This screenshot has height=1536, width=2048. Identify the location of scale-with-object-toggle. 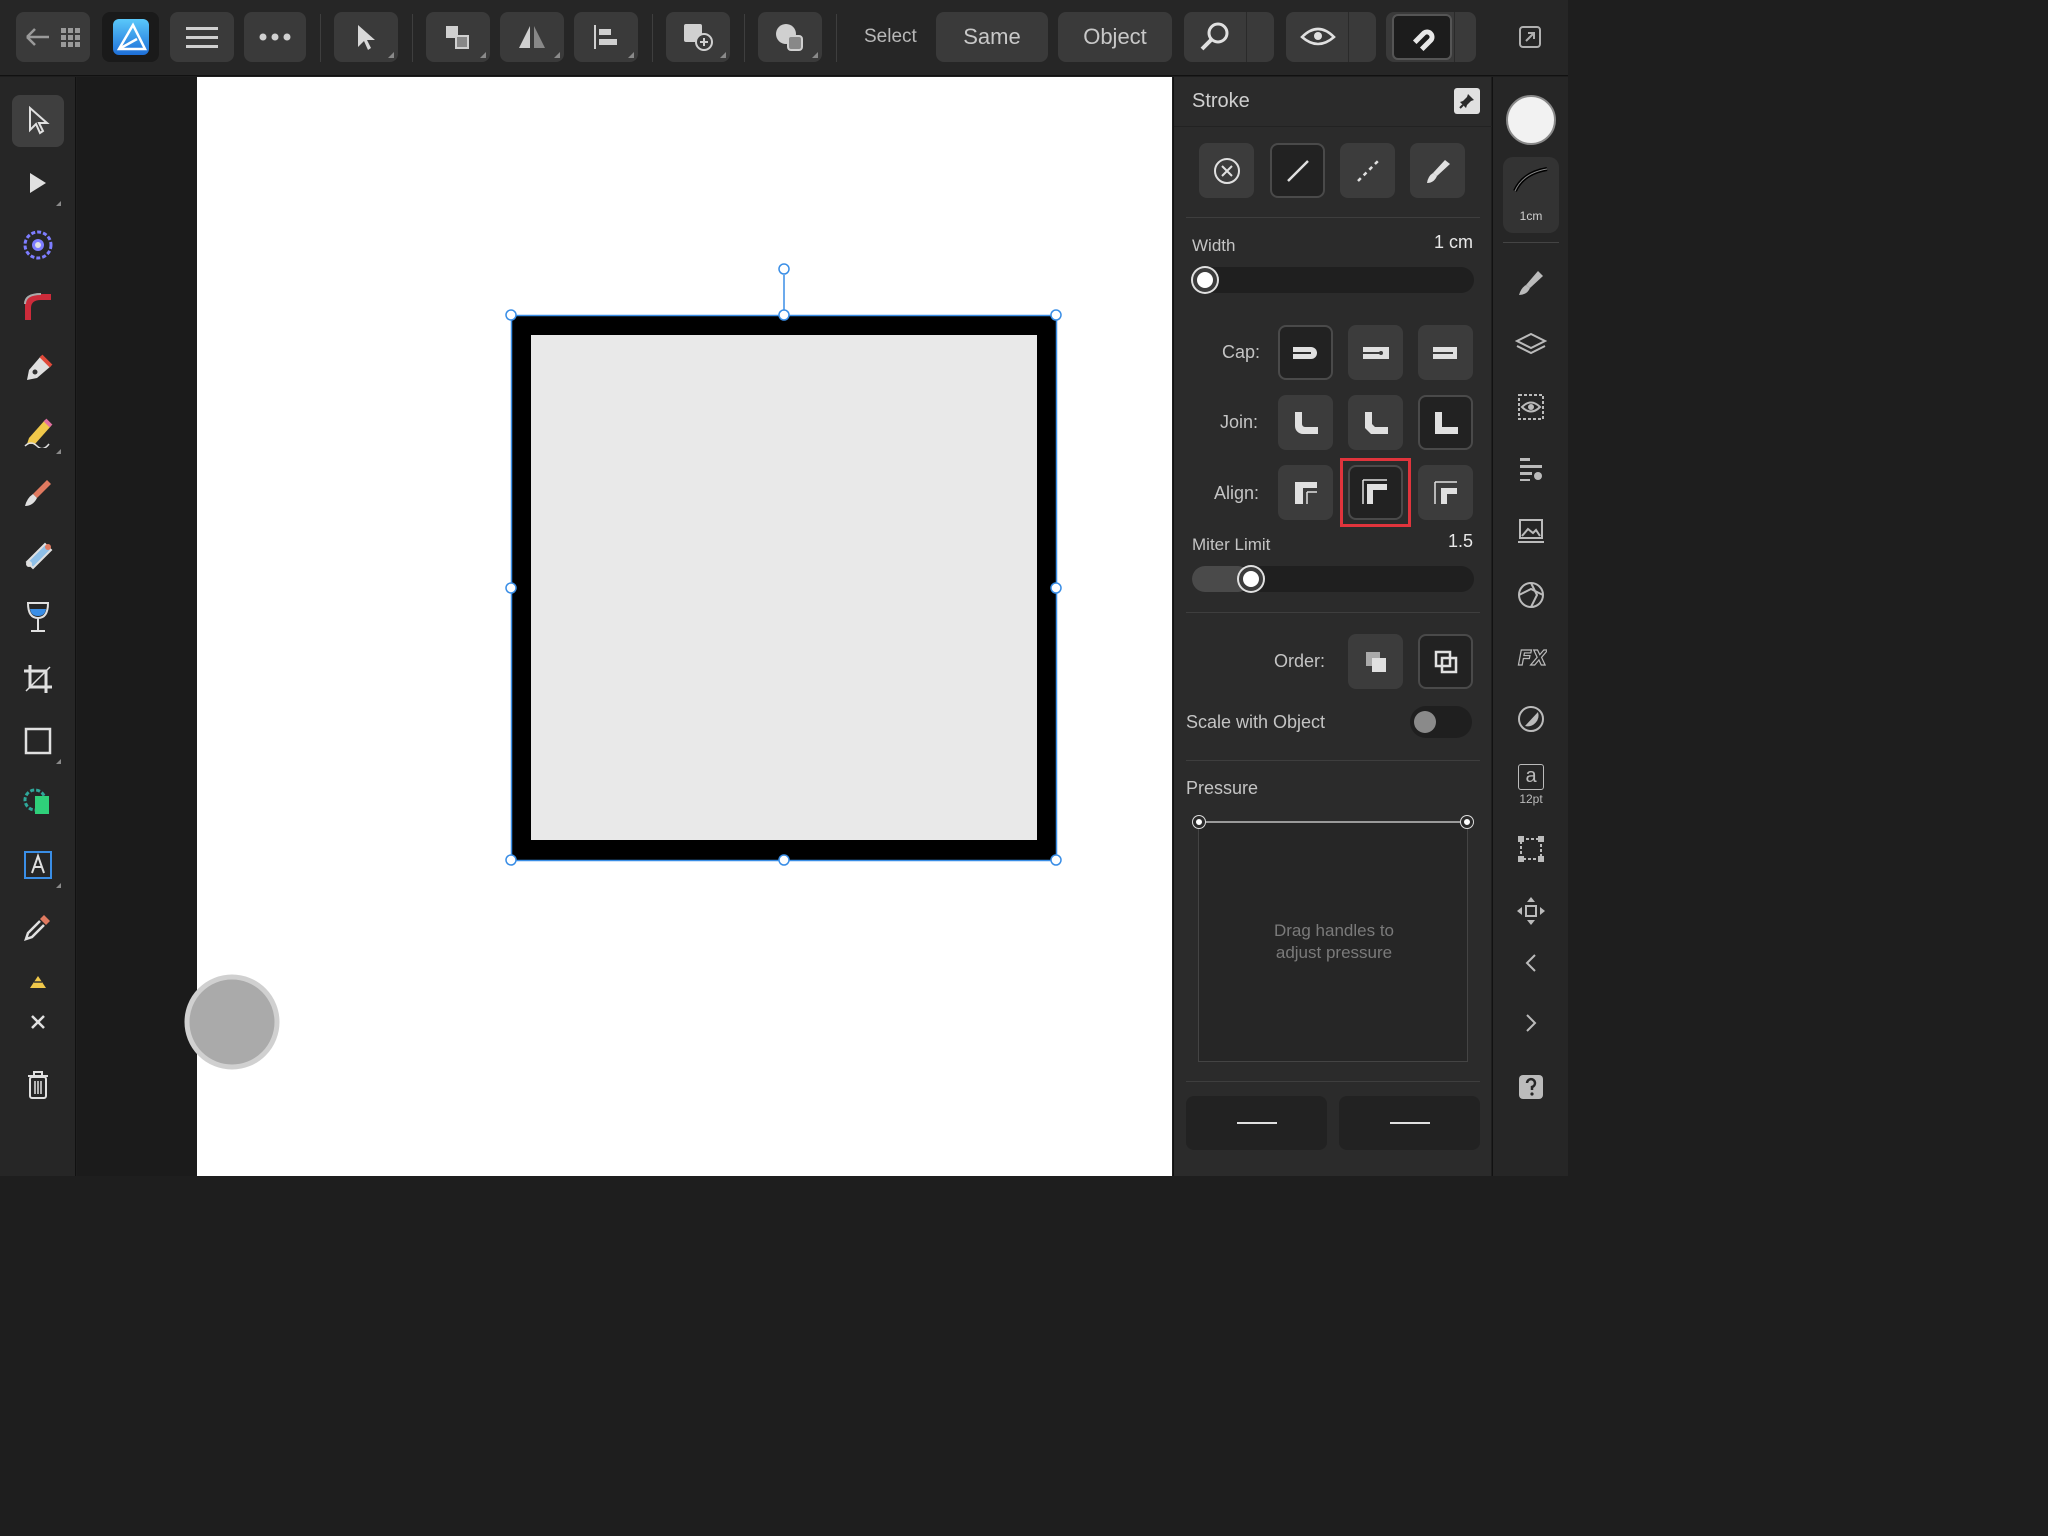
(1441, 722).